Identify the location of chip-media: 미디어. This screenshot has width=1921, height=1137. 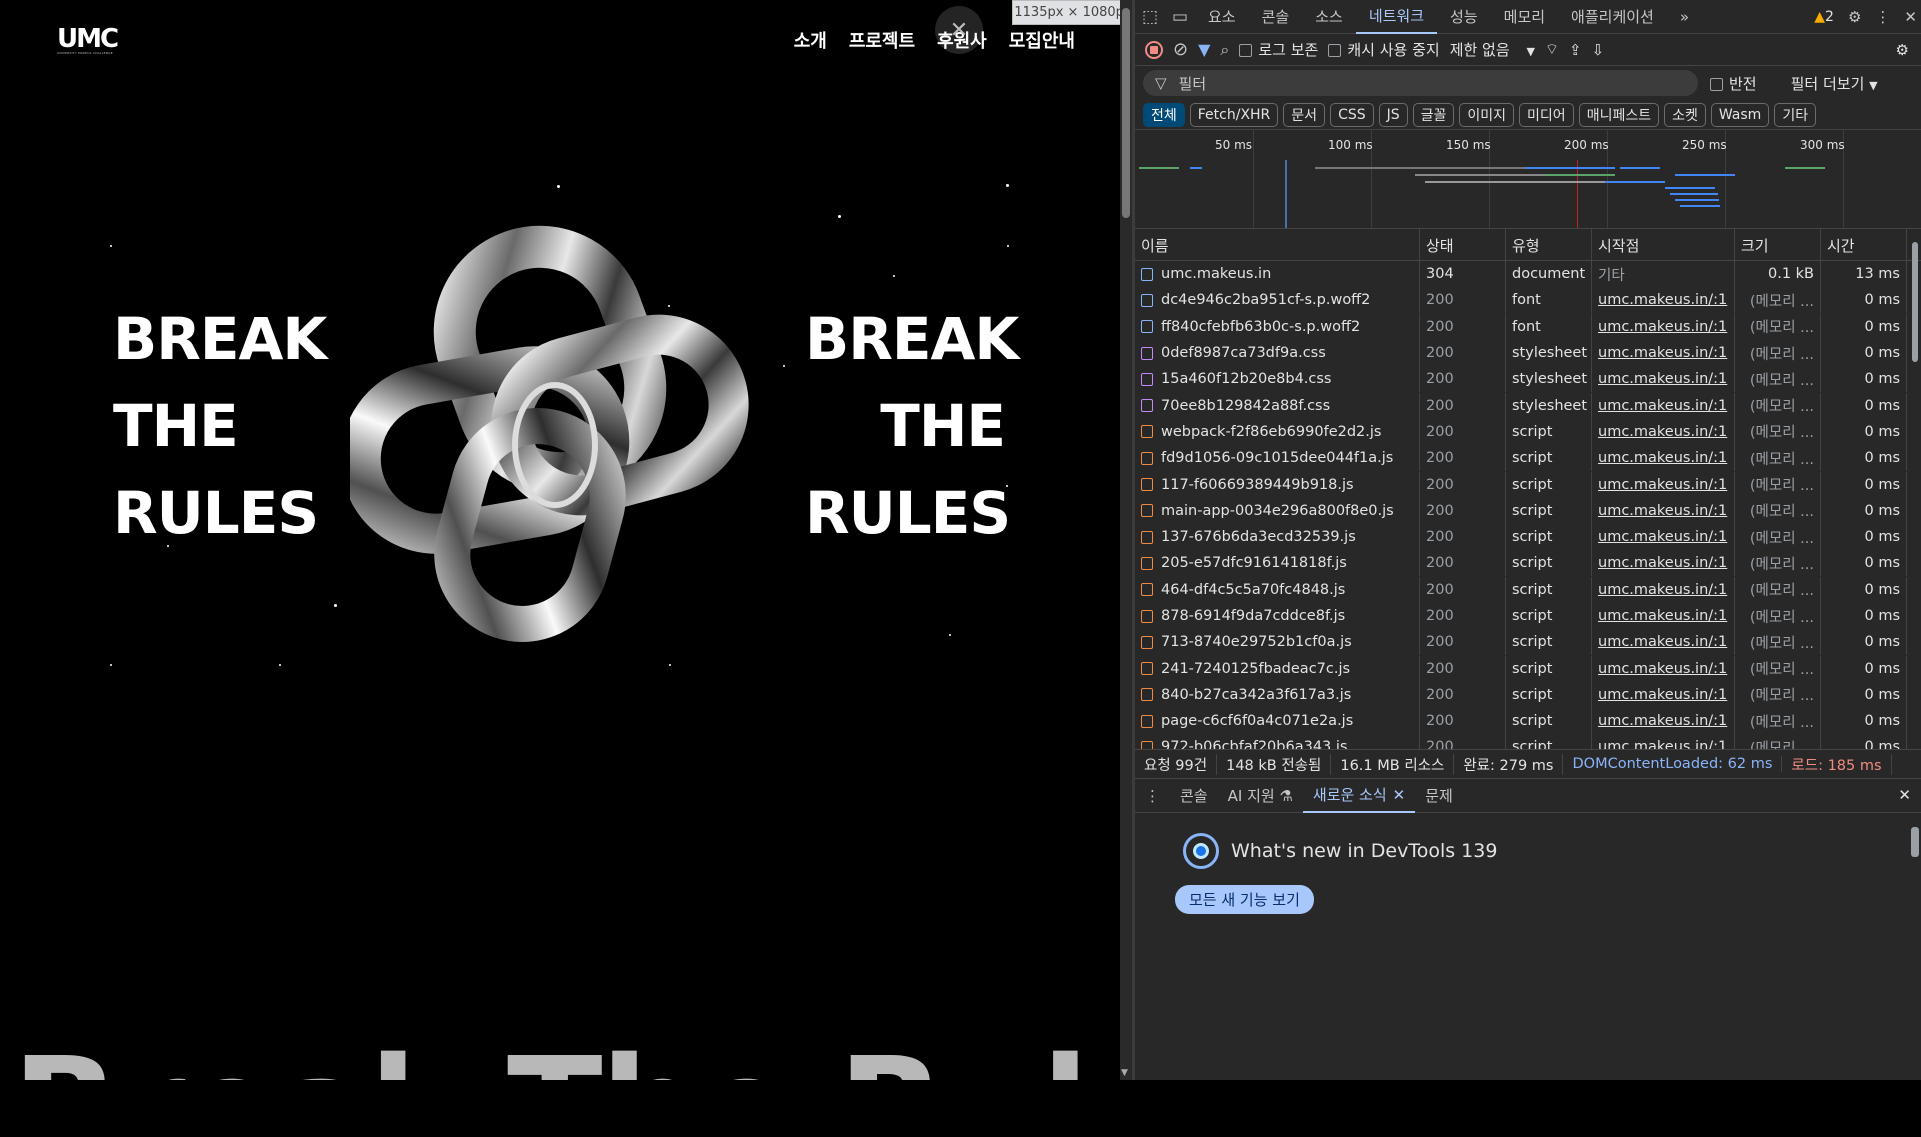
(1546, 114).